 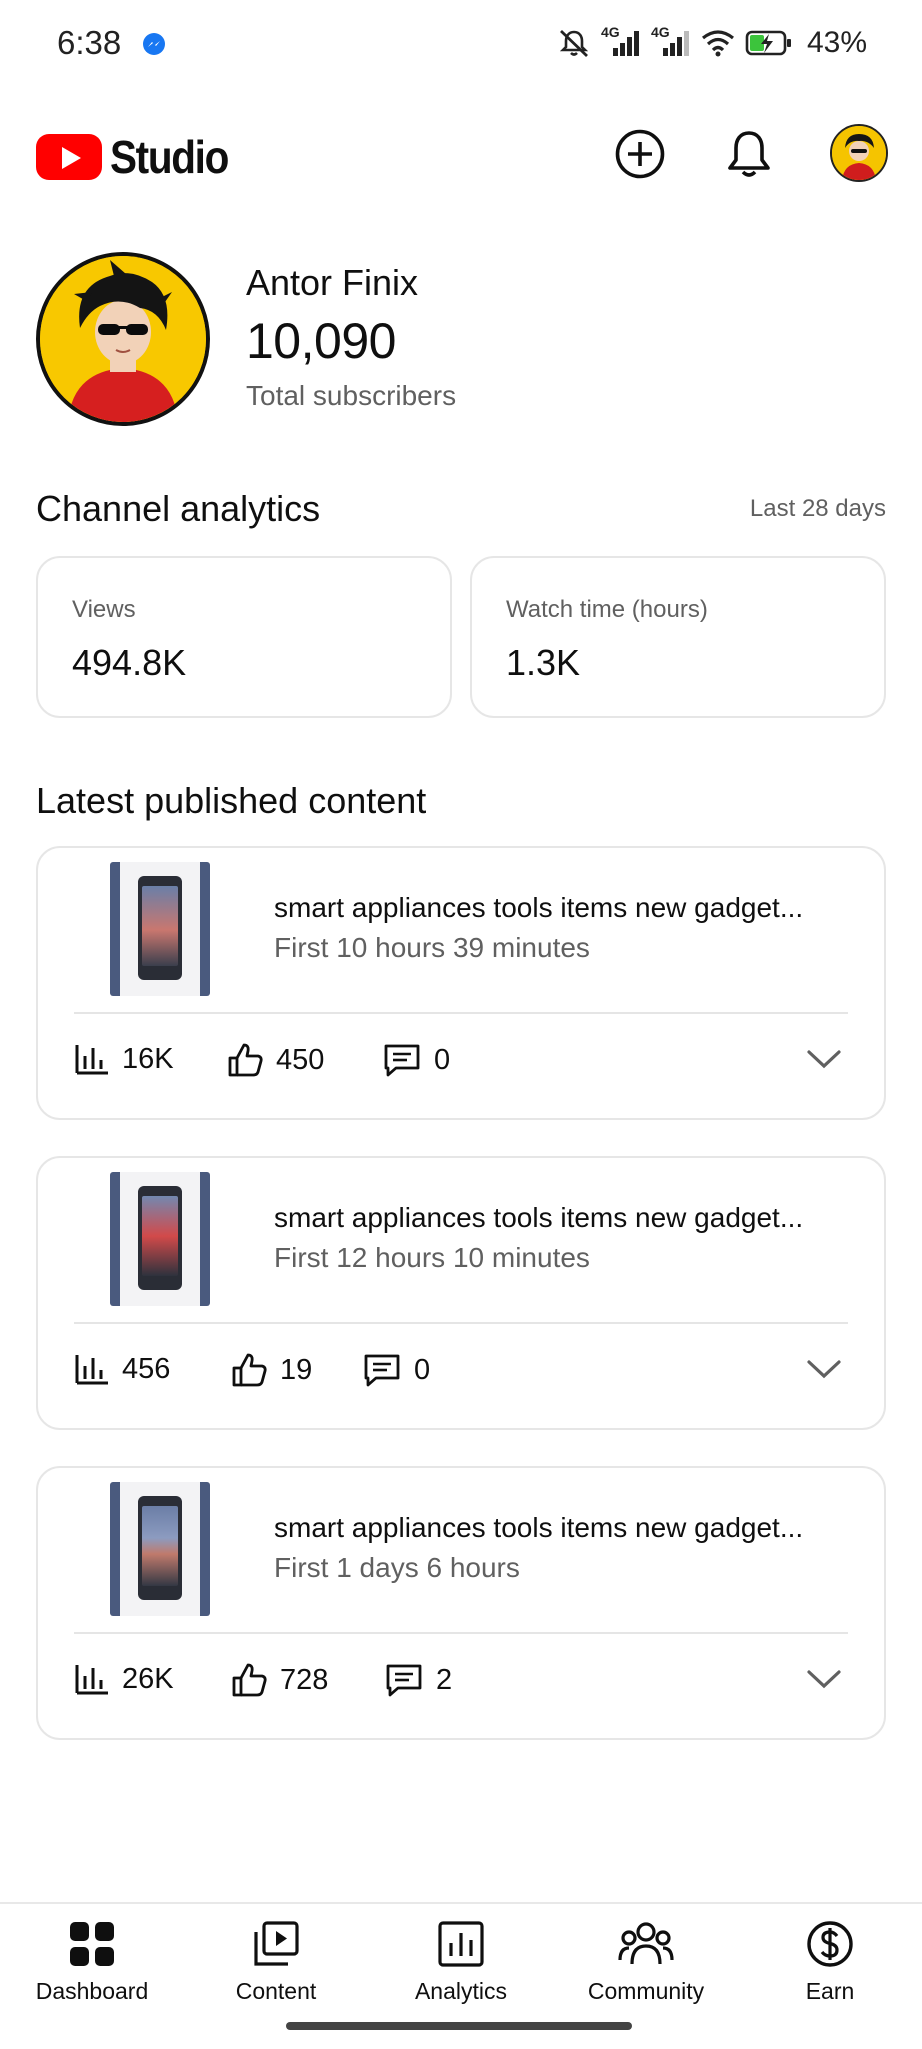 What do you see at coordinates (271, 1370) in the screenshot?
I see `likes-metric: 19` at bounding box center [271, 1370].